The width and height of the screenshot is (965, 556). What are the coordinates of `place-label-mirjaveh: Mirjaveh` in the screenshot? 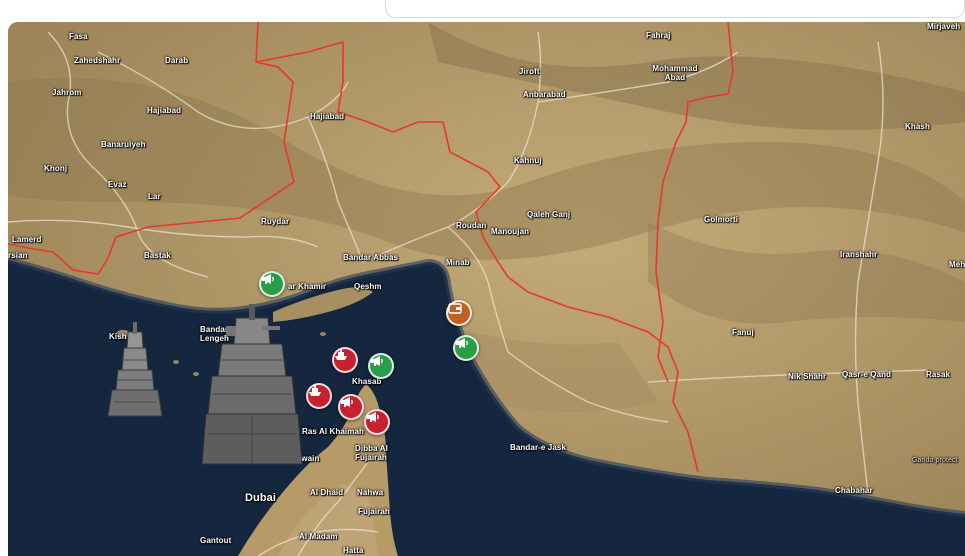 It's located at (944, 26).